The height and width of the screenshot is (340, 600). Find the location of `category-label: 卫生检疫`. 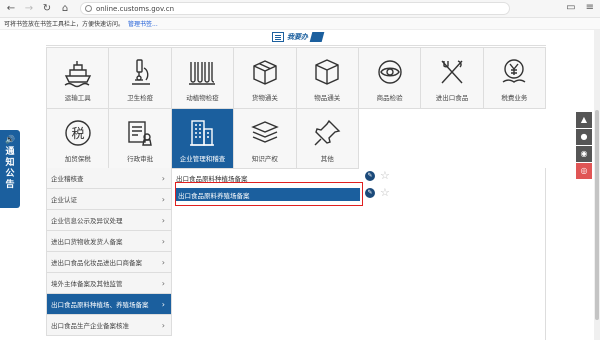

category-label: 卫生检疫 is located at coordinates (140, 98).